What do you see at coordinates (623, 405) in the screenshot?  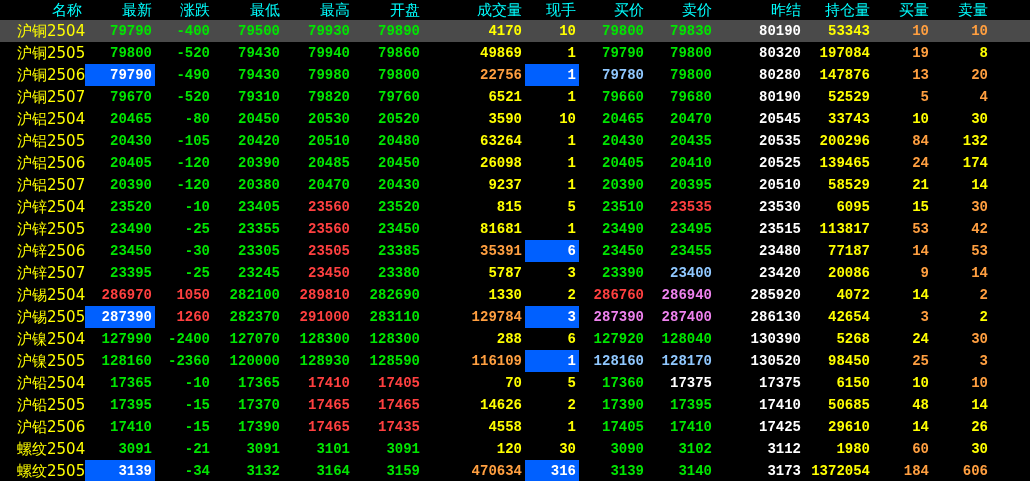 I see `table-cell-text: 17390` at bounding box center [623, 405].